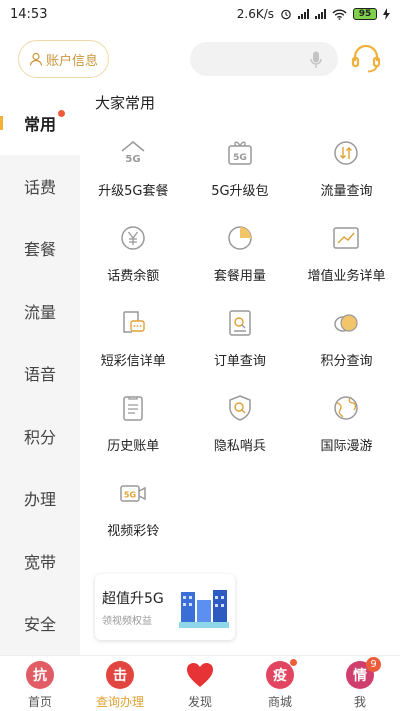 The image size is (400, 711). What do you see at coordinates (133, 514) in the screenshot?
I see `grid-item-video-ringtone: 5G 视频彩铃` at bounding box center [133, 514].